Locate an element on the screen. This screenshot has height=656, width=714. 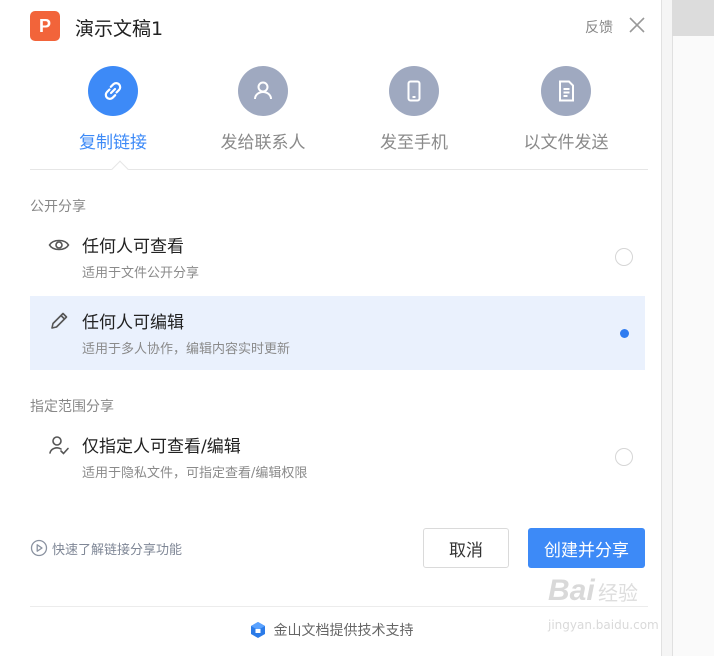
tab-label: 复制链接 is located at coordinates (113, 143).